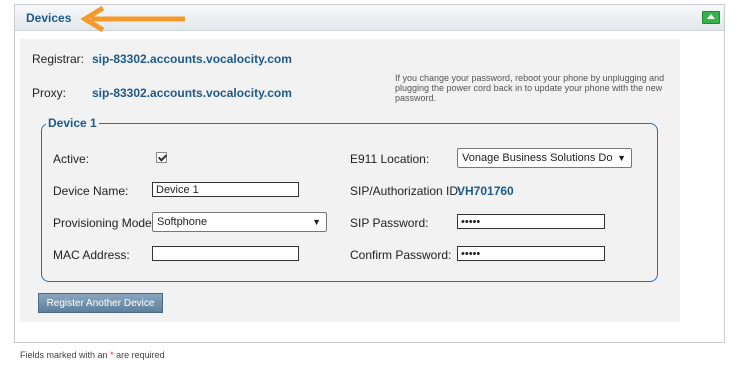 The height and width of the screenshot is (367, 741). Describe the element at coordinates (91, 255) in the screenshot. I see `mac-label: MAC Address:` at that location.